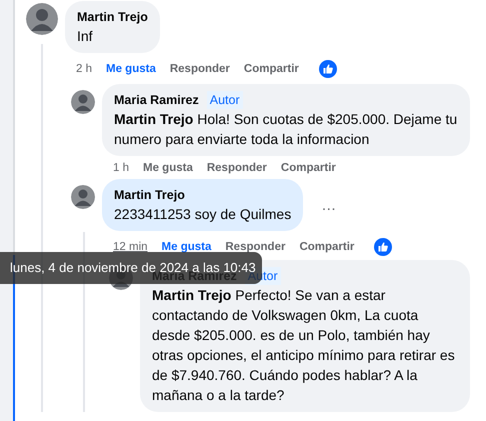 This screenshot has height=421, width=486. Describe the element at coordinates (85, 36) in the screenshot. I see `comment-text: Inf` at that location.